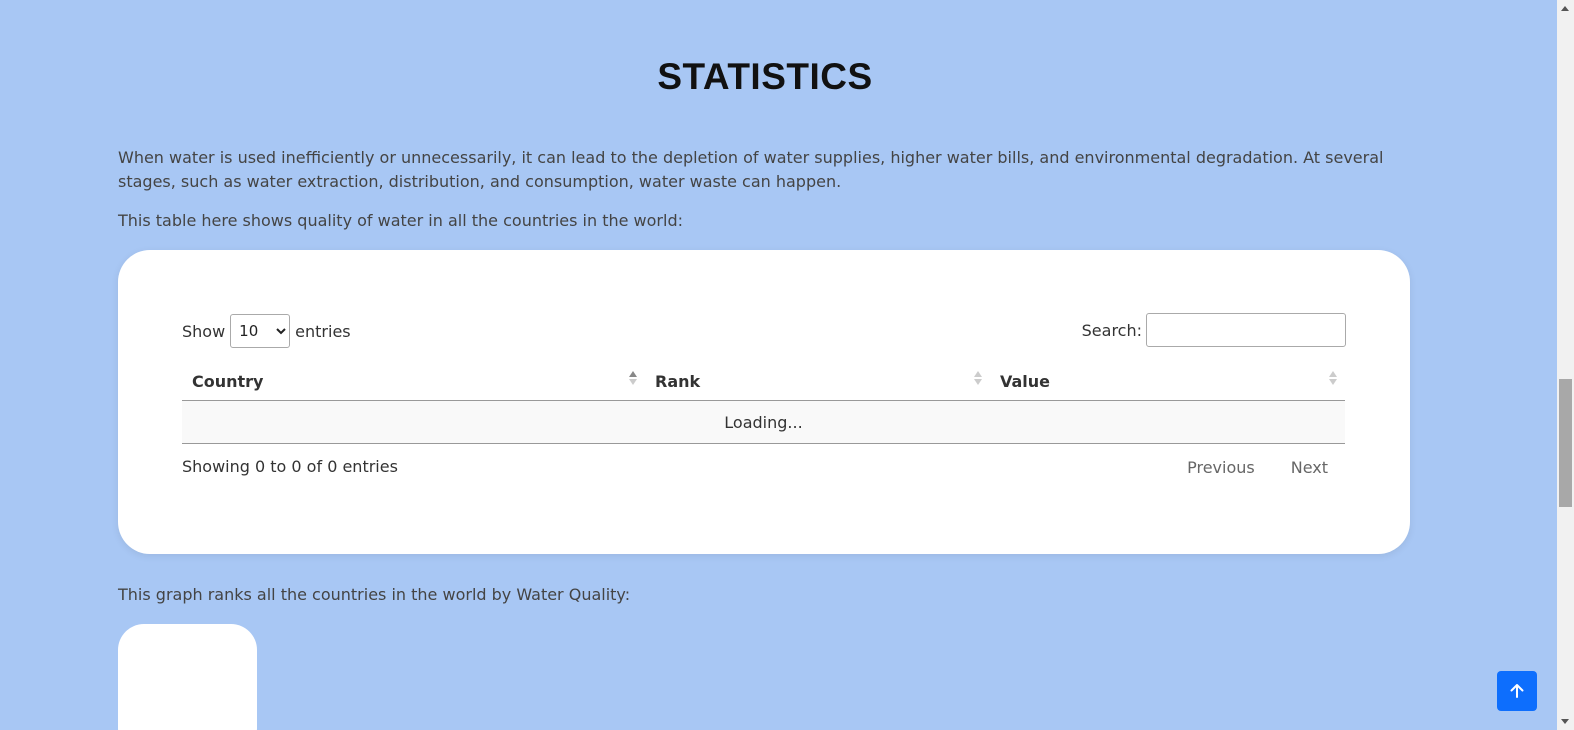  I want to click on column-header-rank: Rank, so click(817, 381).